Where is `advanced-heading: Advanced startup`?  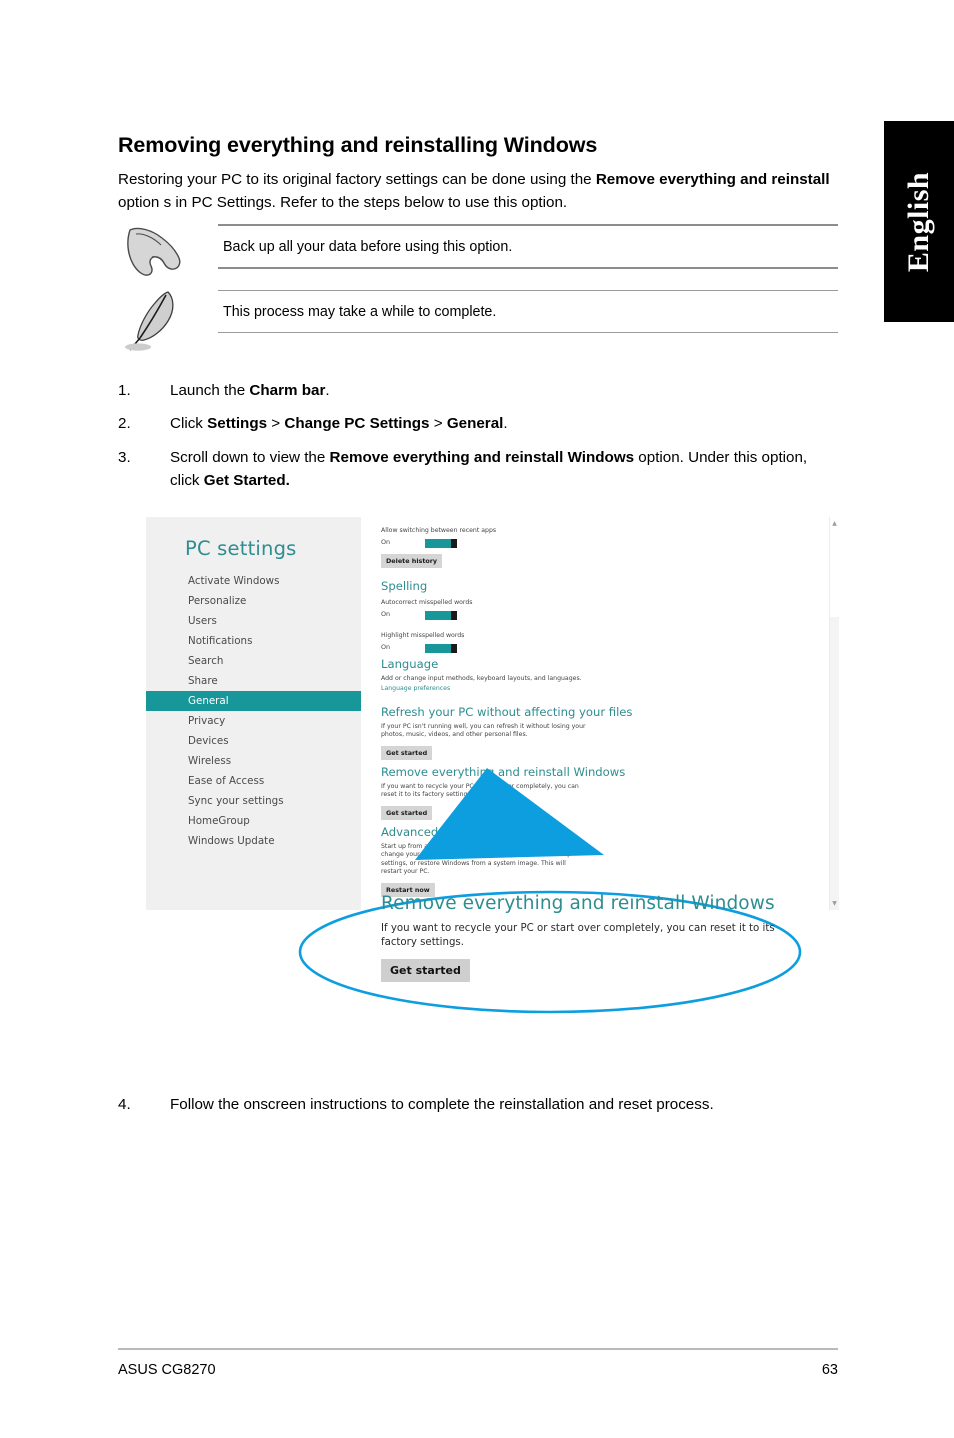 advanced-heading: Advanced startup is located at coordinates (432, 832).